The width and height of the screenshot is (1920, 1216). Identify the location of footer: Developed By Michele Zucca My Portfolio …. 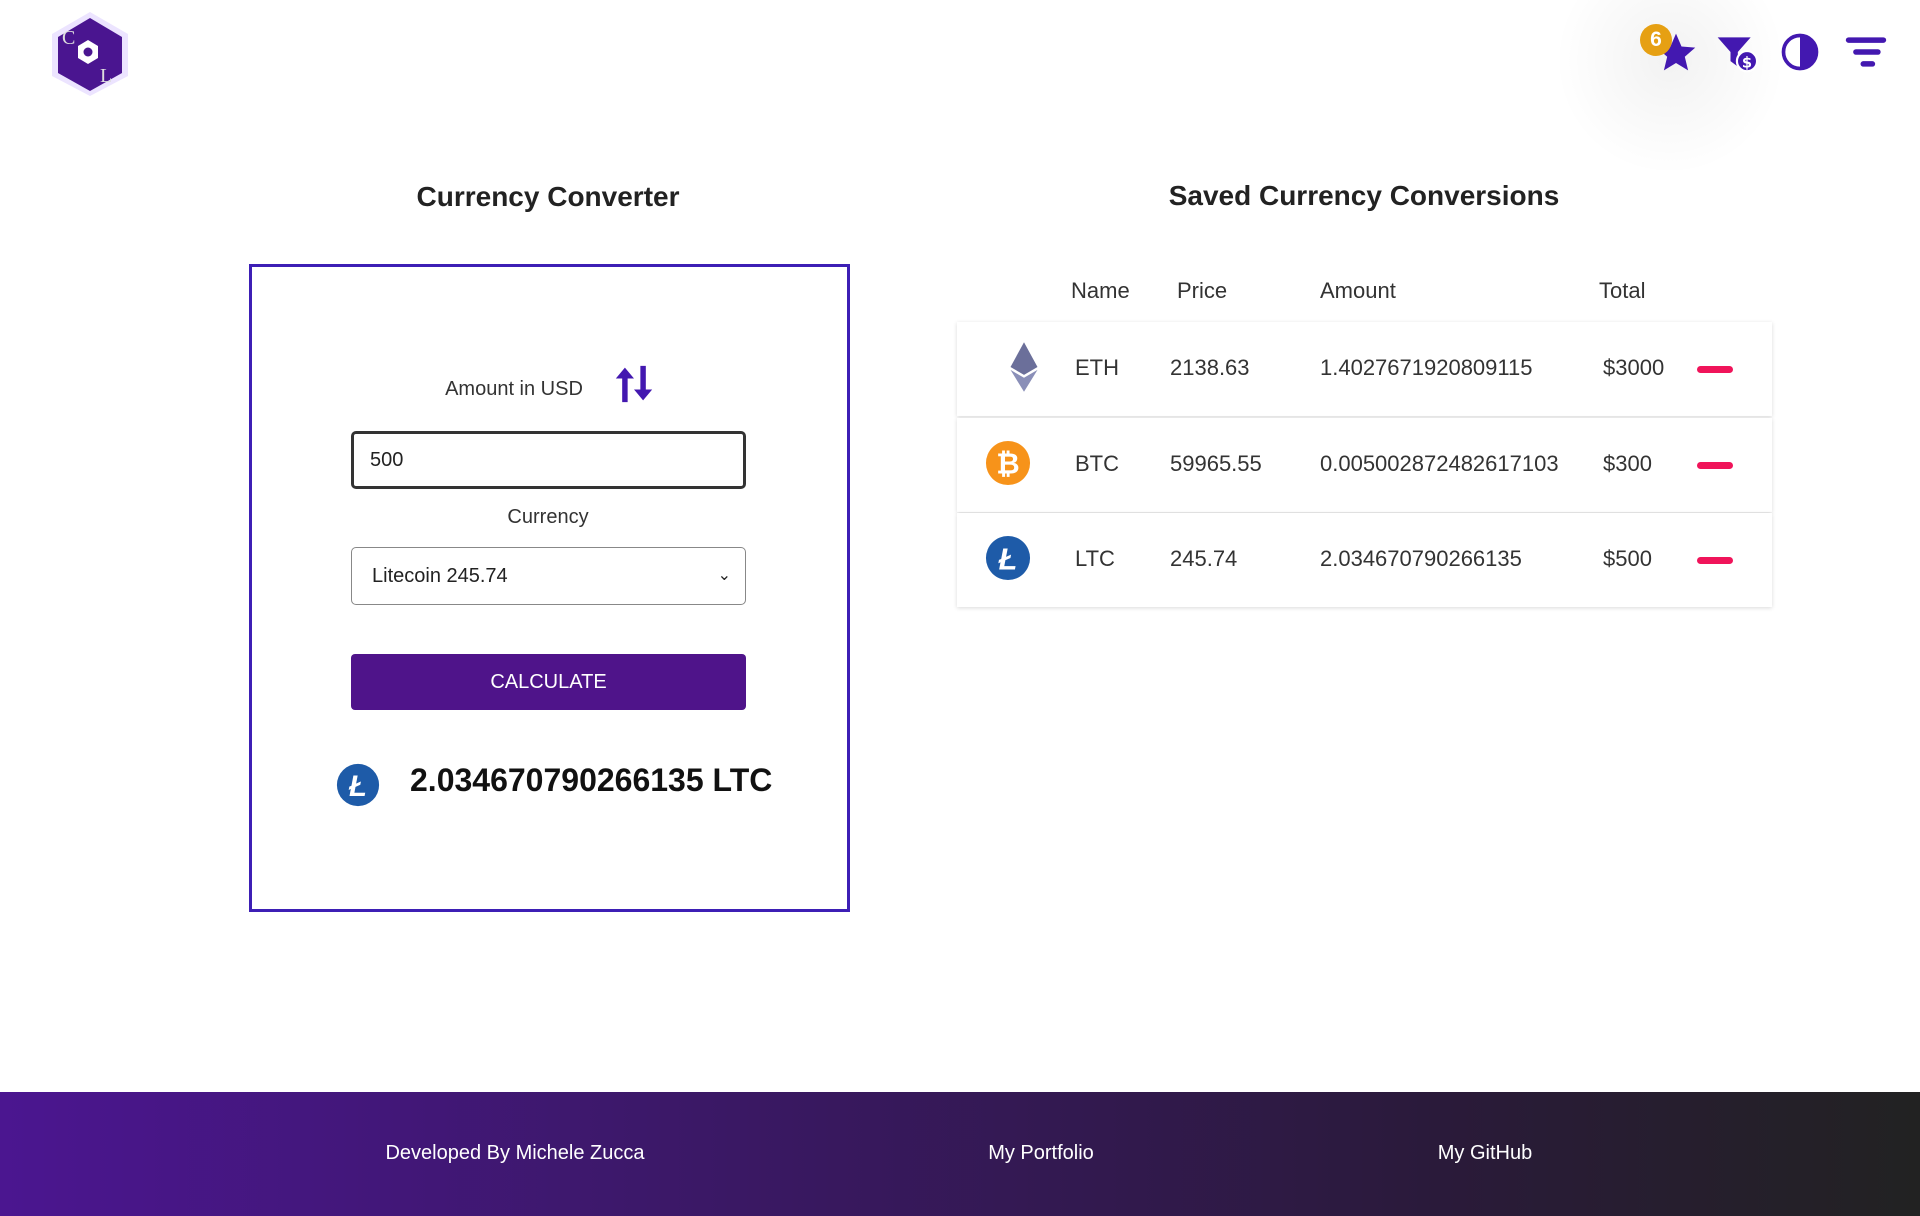
(960, 1154).